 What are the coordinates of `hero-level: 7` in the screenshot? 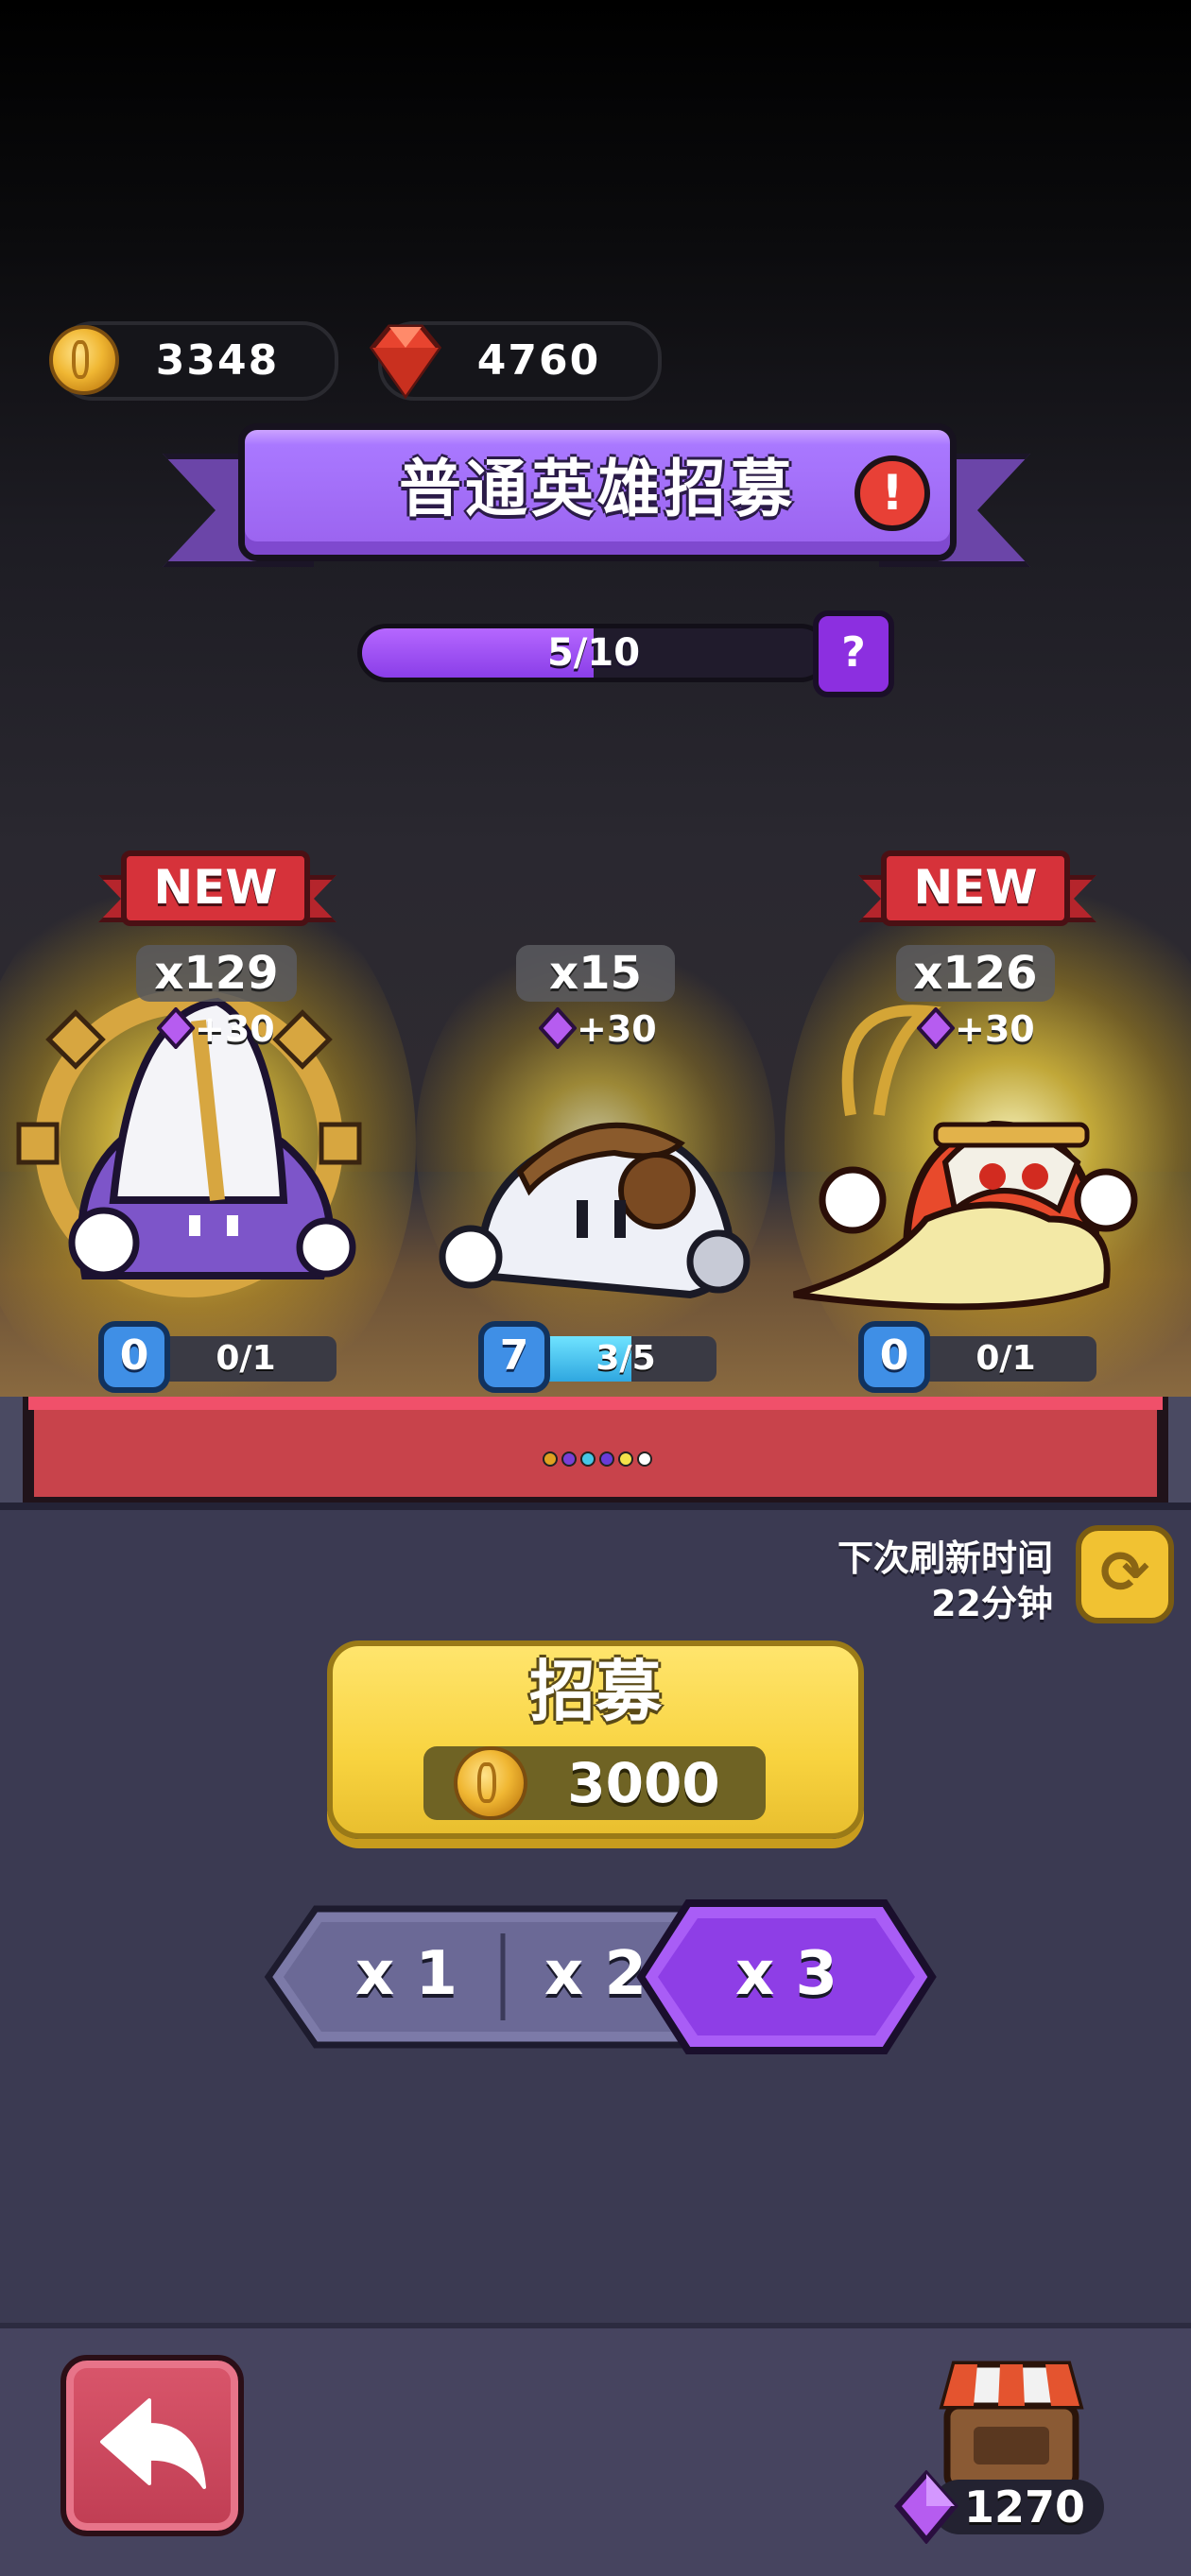 It's located at (514, 1357).